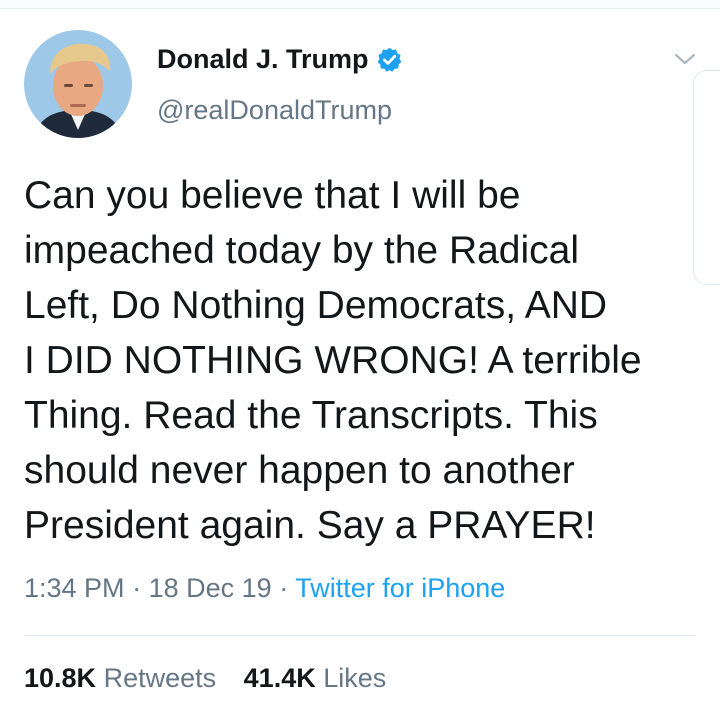 The width and height of the screenshot is (720, 722). Describe the element at coordinates (400, 588) in the screenshot. I see `tweet-source-link: Twitter for iPhone` at that location.